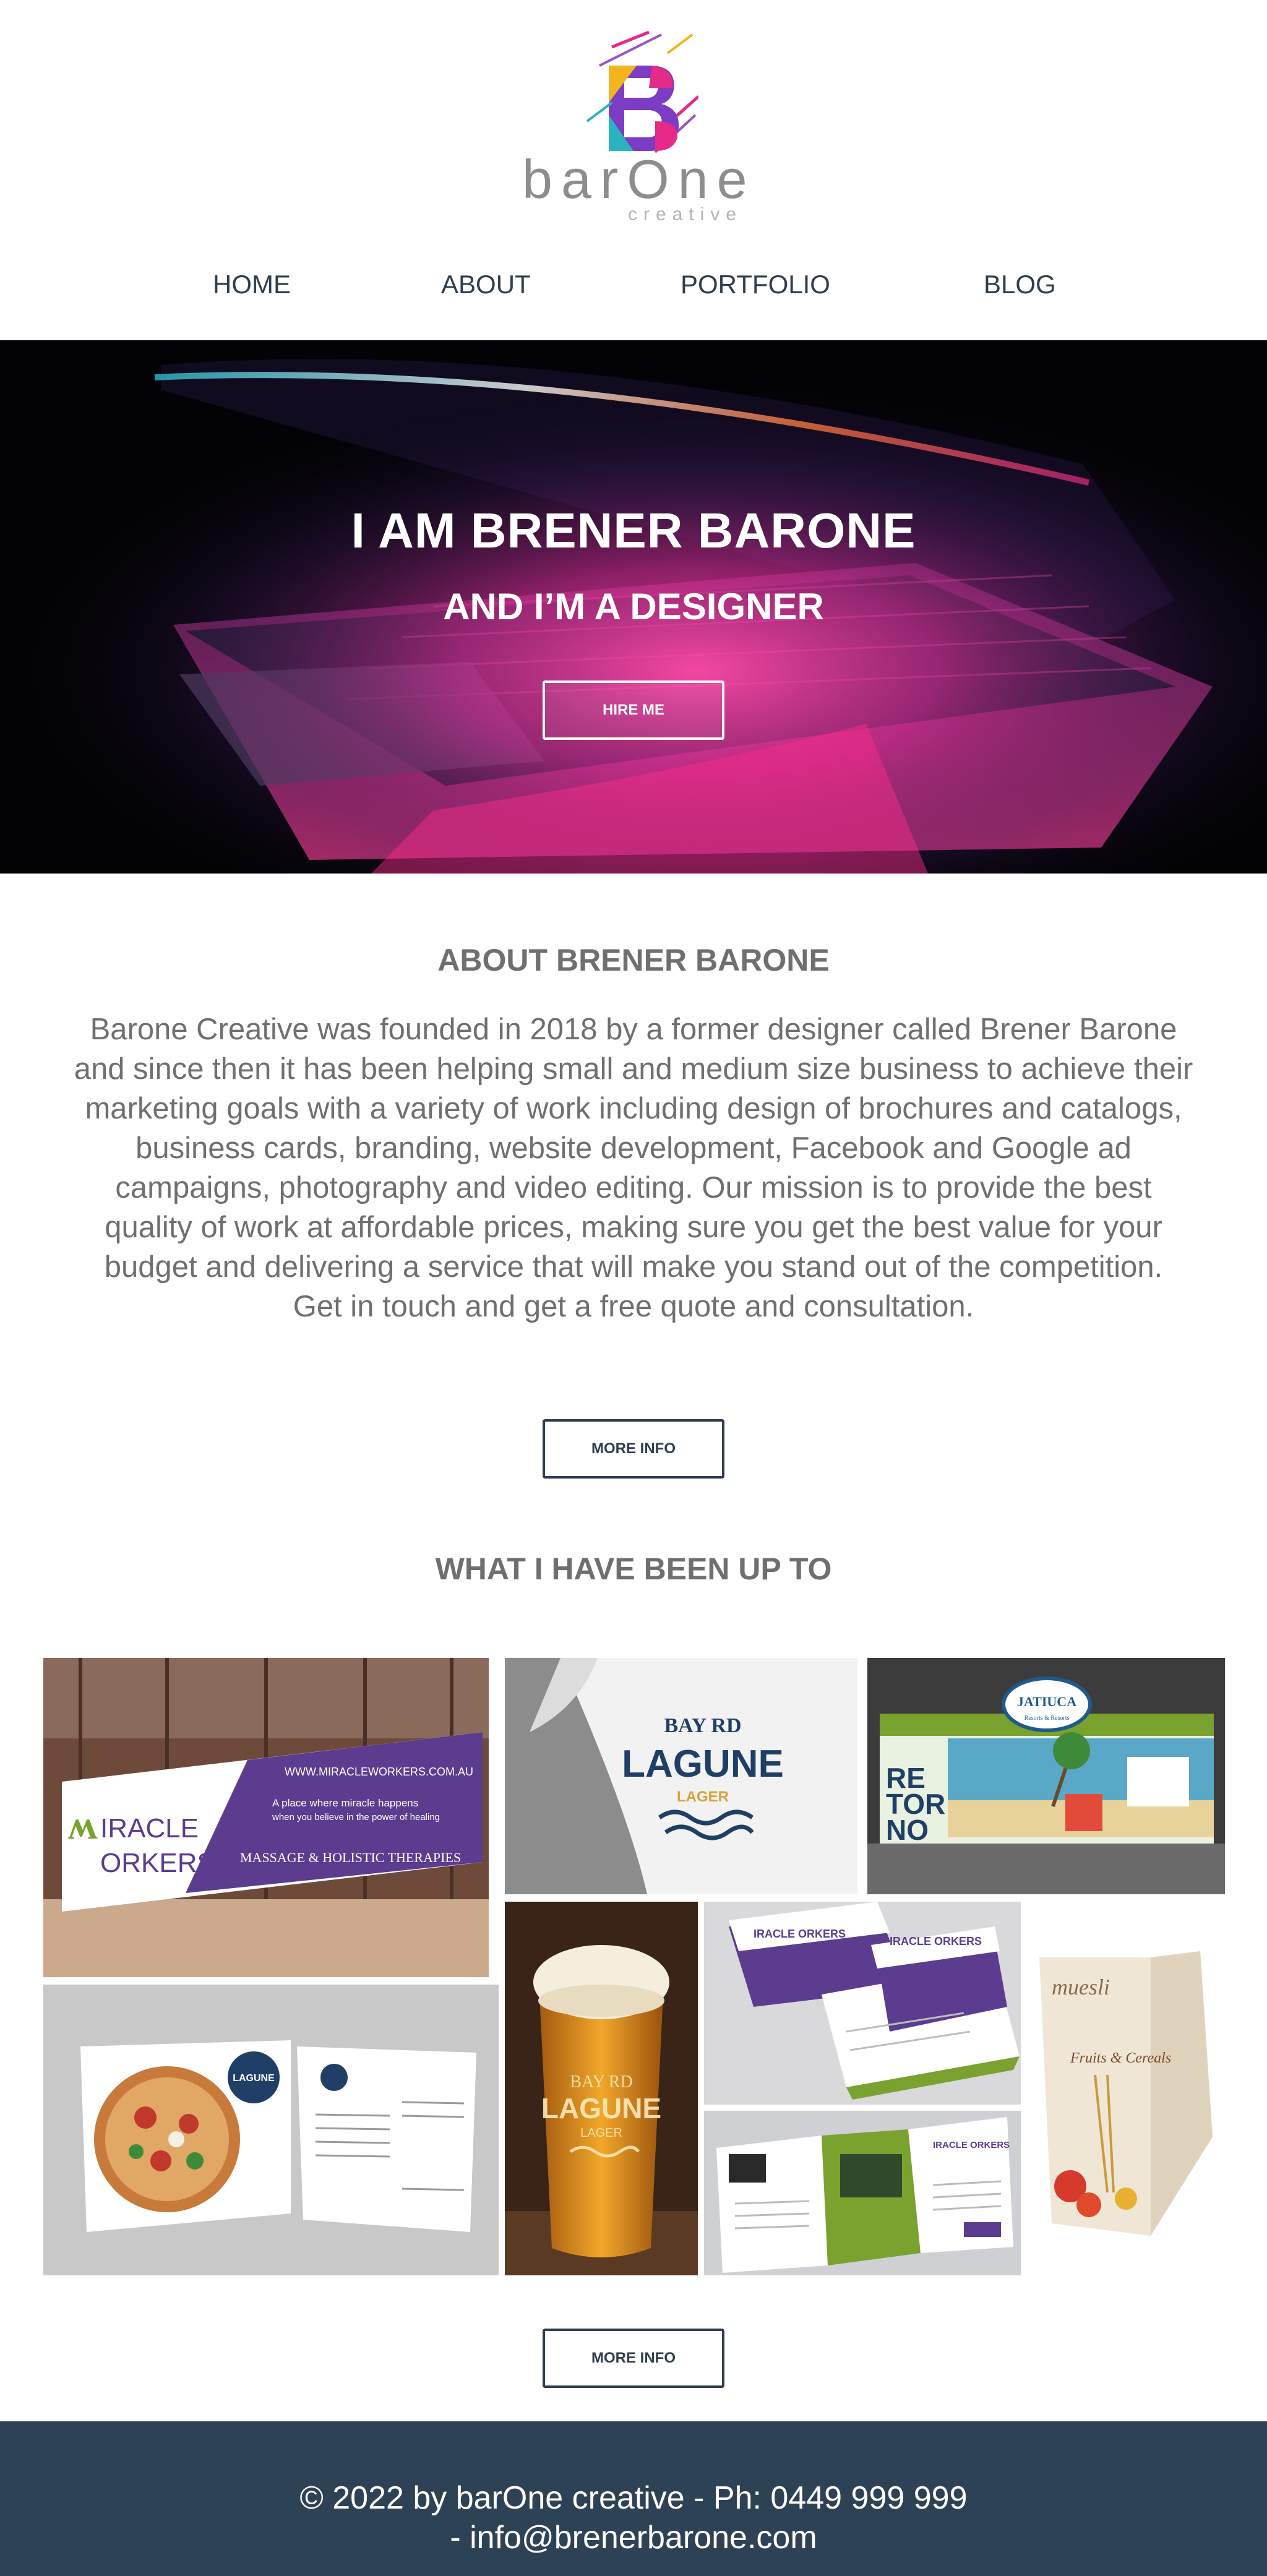  Describe the element at coordinates (639, 179) in the screenshot. I see `brand-name: barOne` at that location.